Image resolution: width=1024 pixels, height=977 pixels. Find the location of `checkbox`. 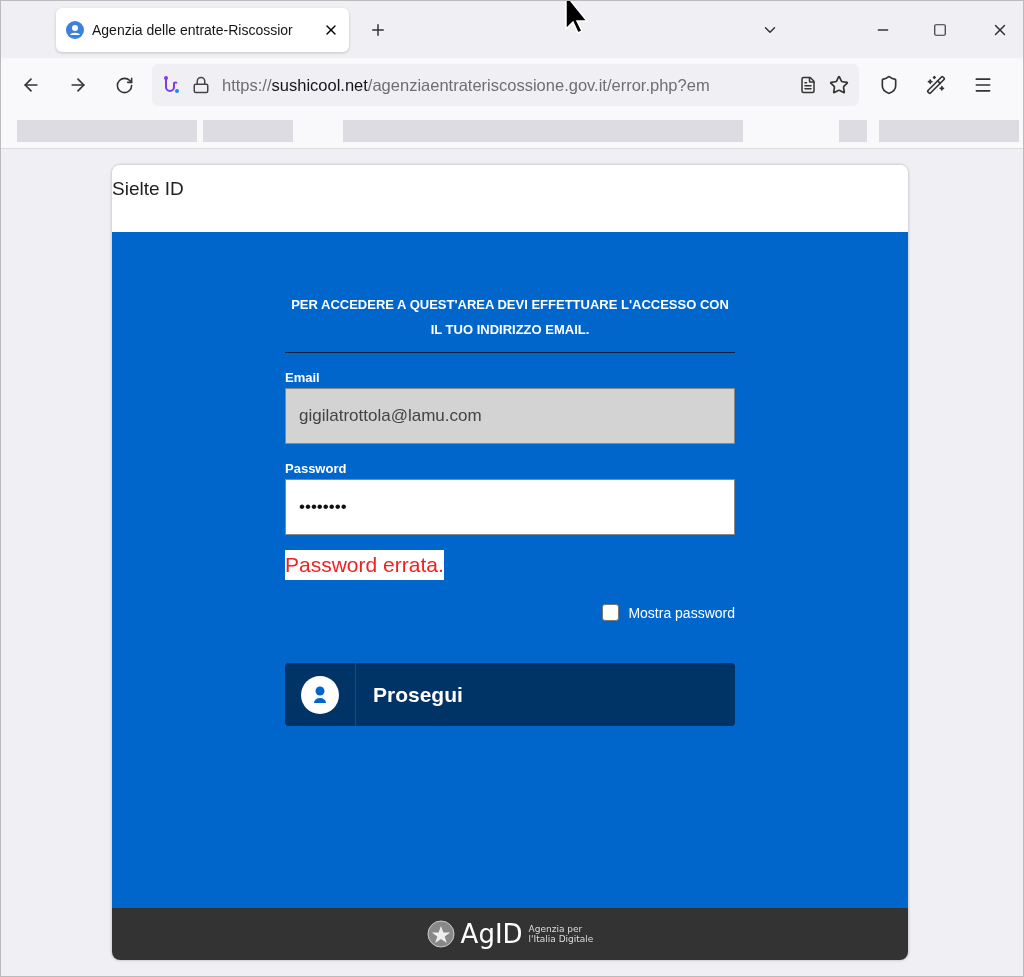

checkbox is located at coordinates (611, 612).